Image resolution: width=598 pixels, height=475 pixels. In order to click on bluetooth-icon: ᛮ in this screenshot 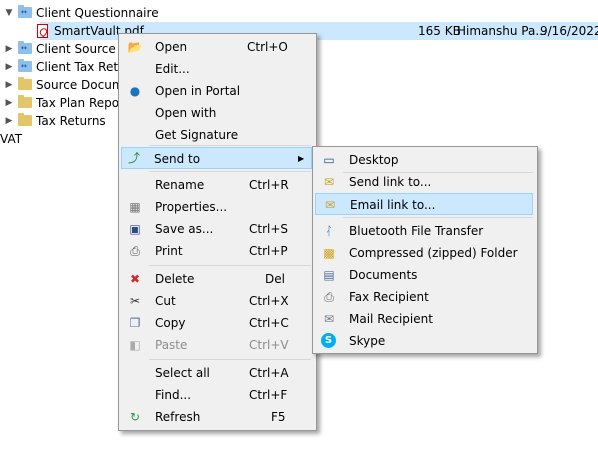, I will do `click(329, 231)`.